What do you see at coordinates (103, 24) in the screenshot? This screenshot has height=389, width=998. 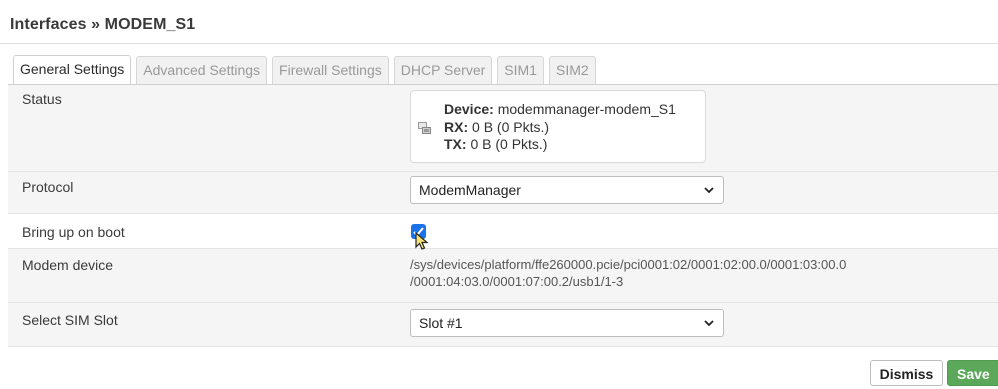 I see `page-title: Interfaces » MODEM_S1` at bounding box center [103, 24].